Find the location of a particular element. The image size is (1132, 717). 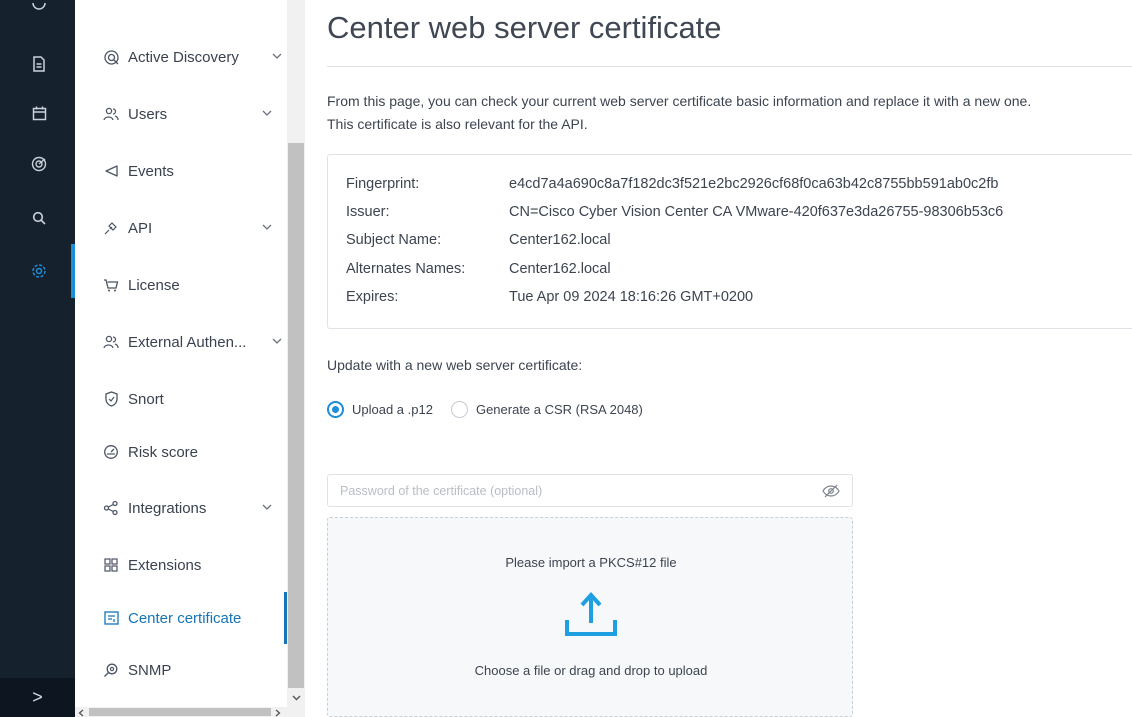

upload-icon is located at coordinates (591, 616).